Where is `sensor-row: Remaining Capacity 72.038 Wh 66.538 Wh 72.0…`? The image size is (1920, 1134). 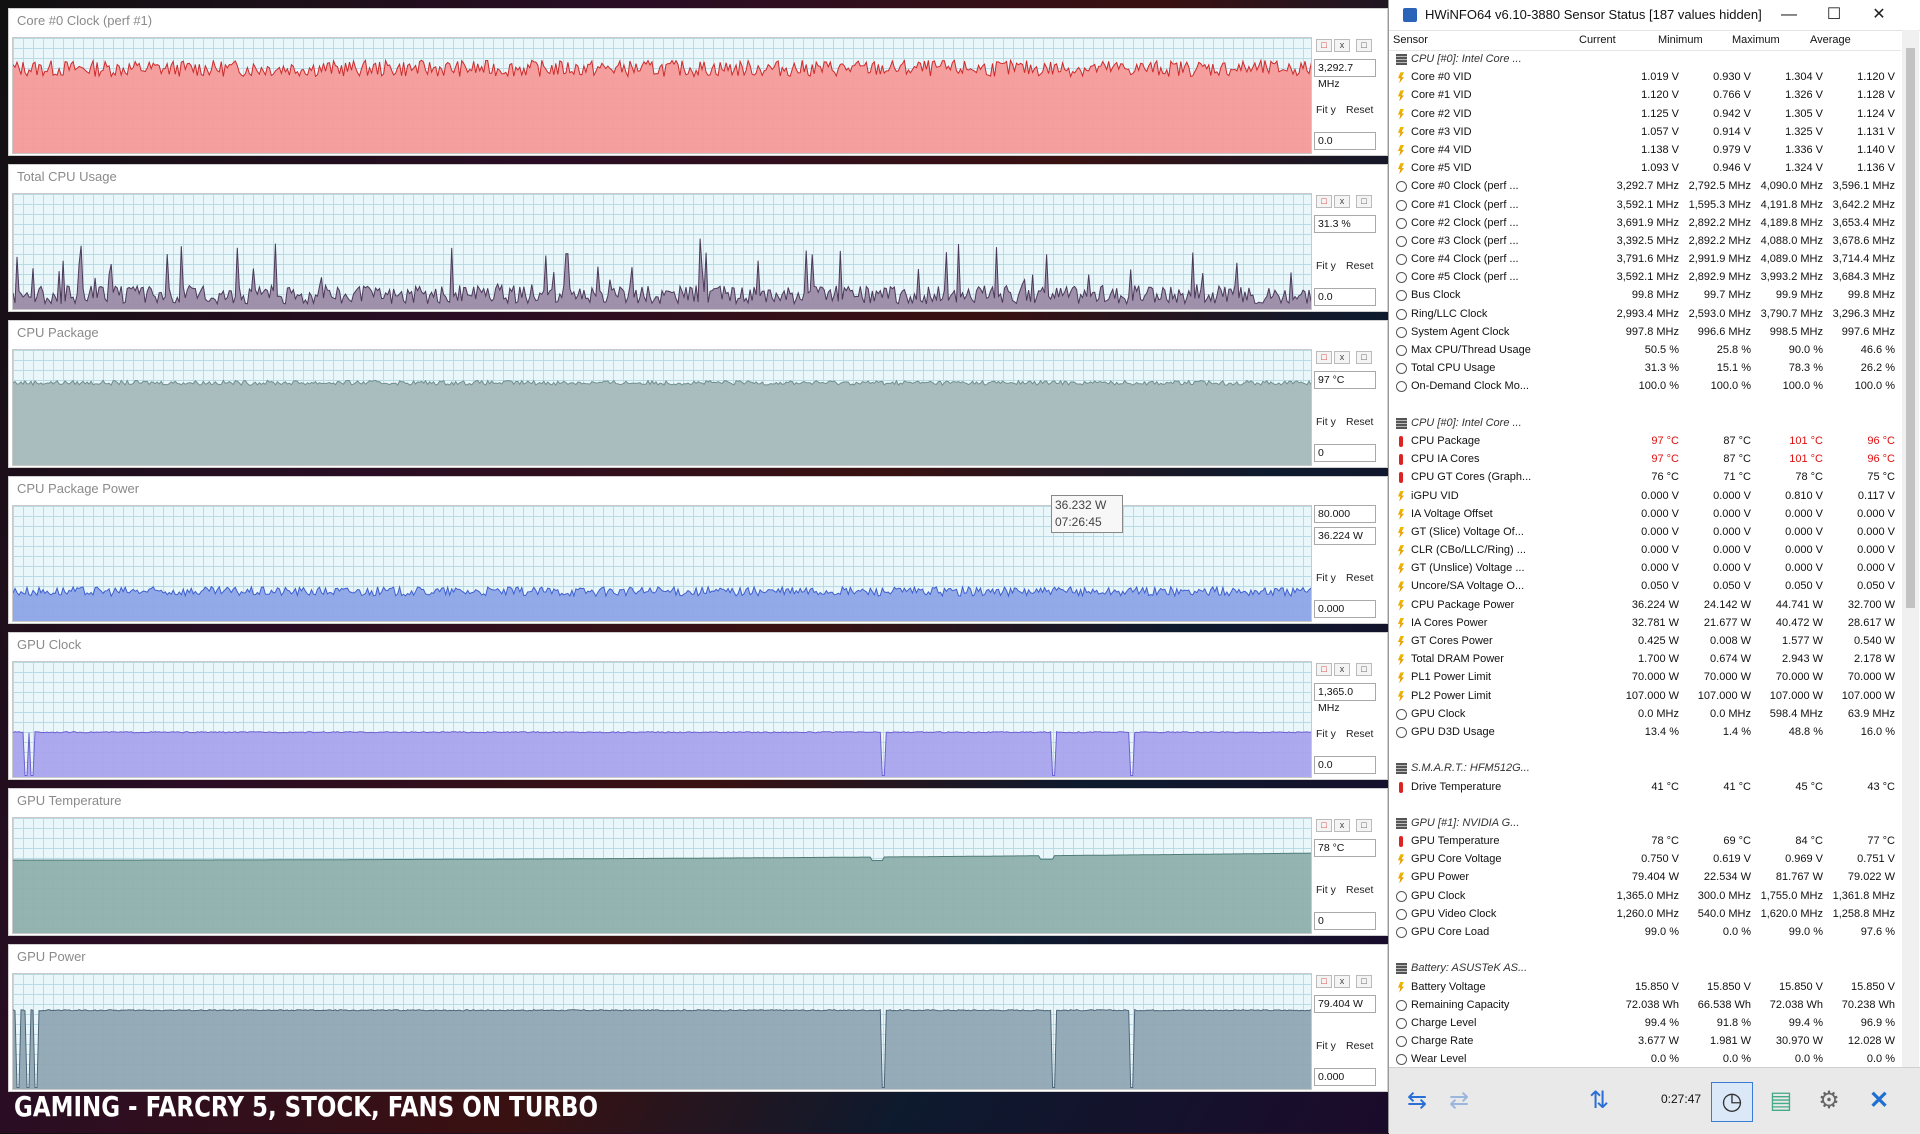
sensor-row: Remaining Capacity 72.038 Wh 66.538 Wh 72.0… is located at coordinates (1645, 1006).